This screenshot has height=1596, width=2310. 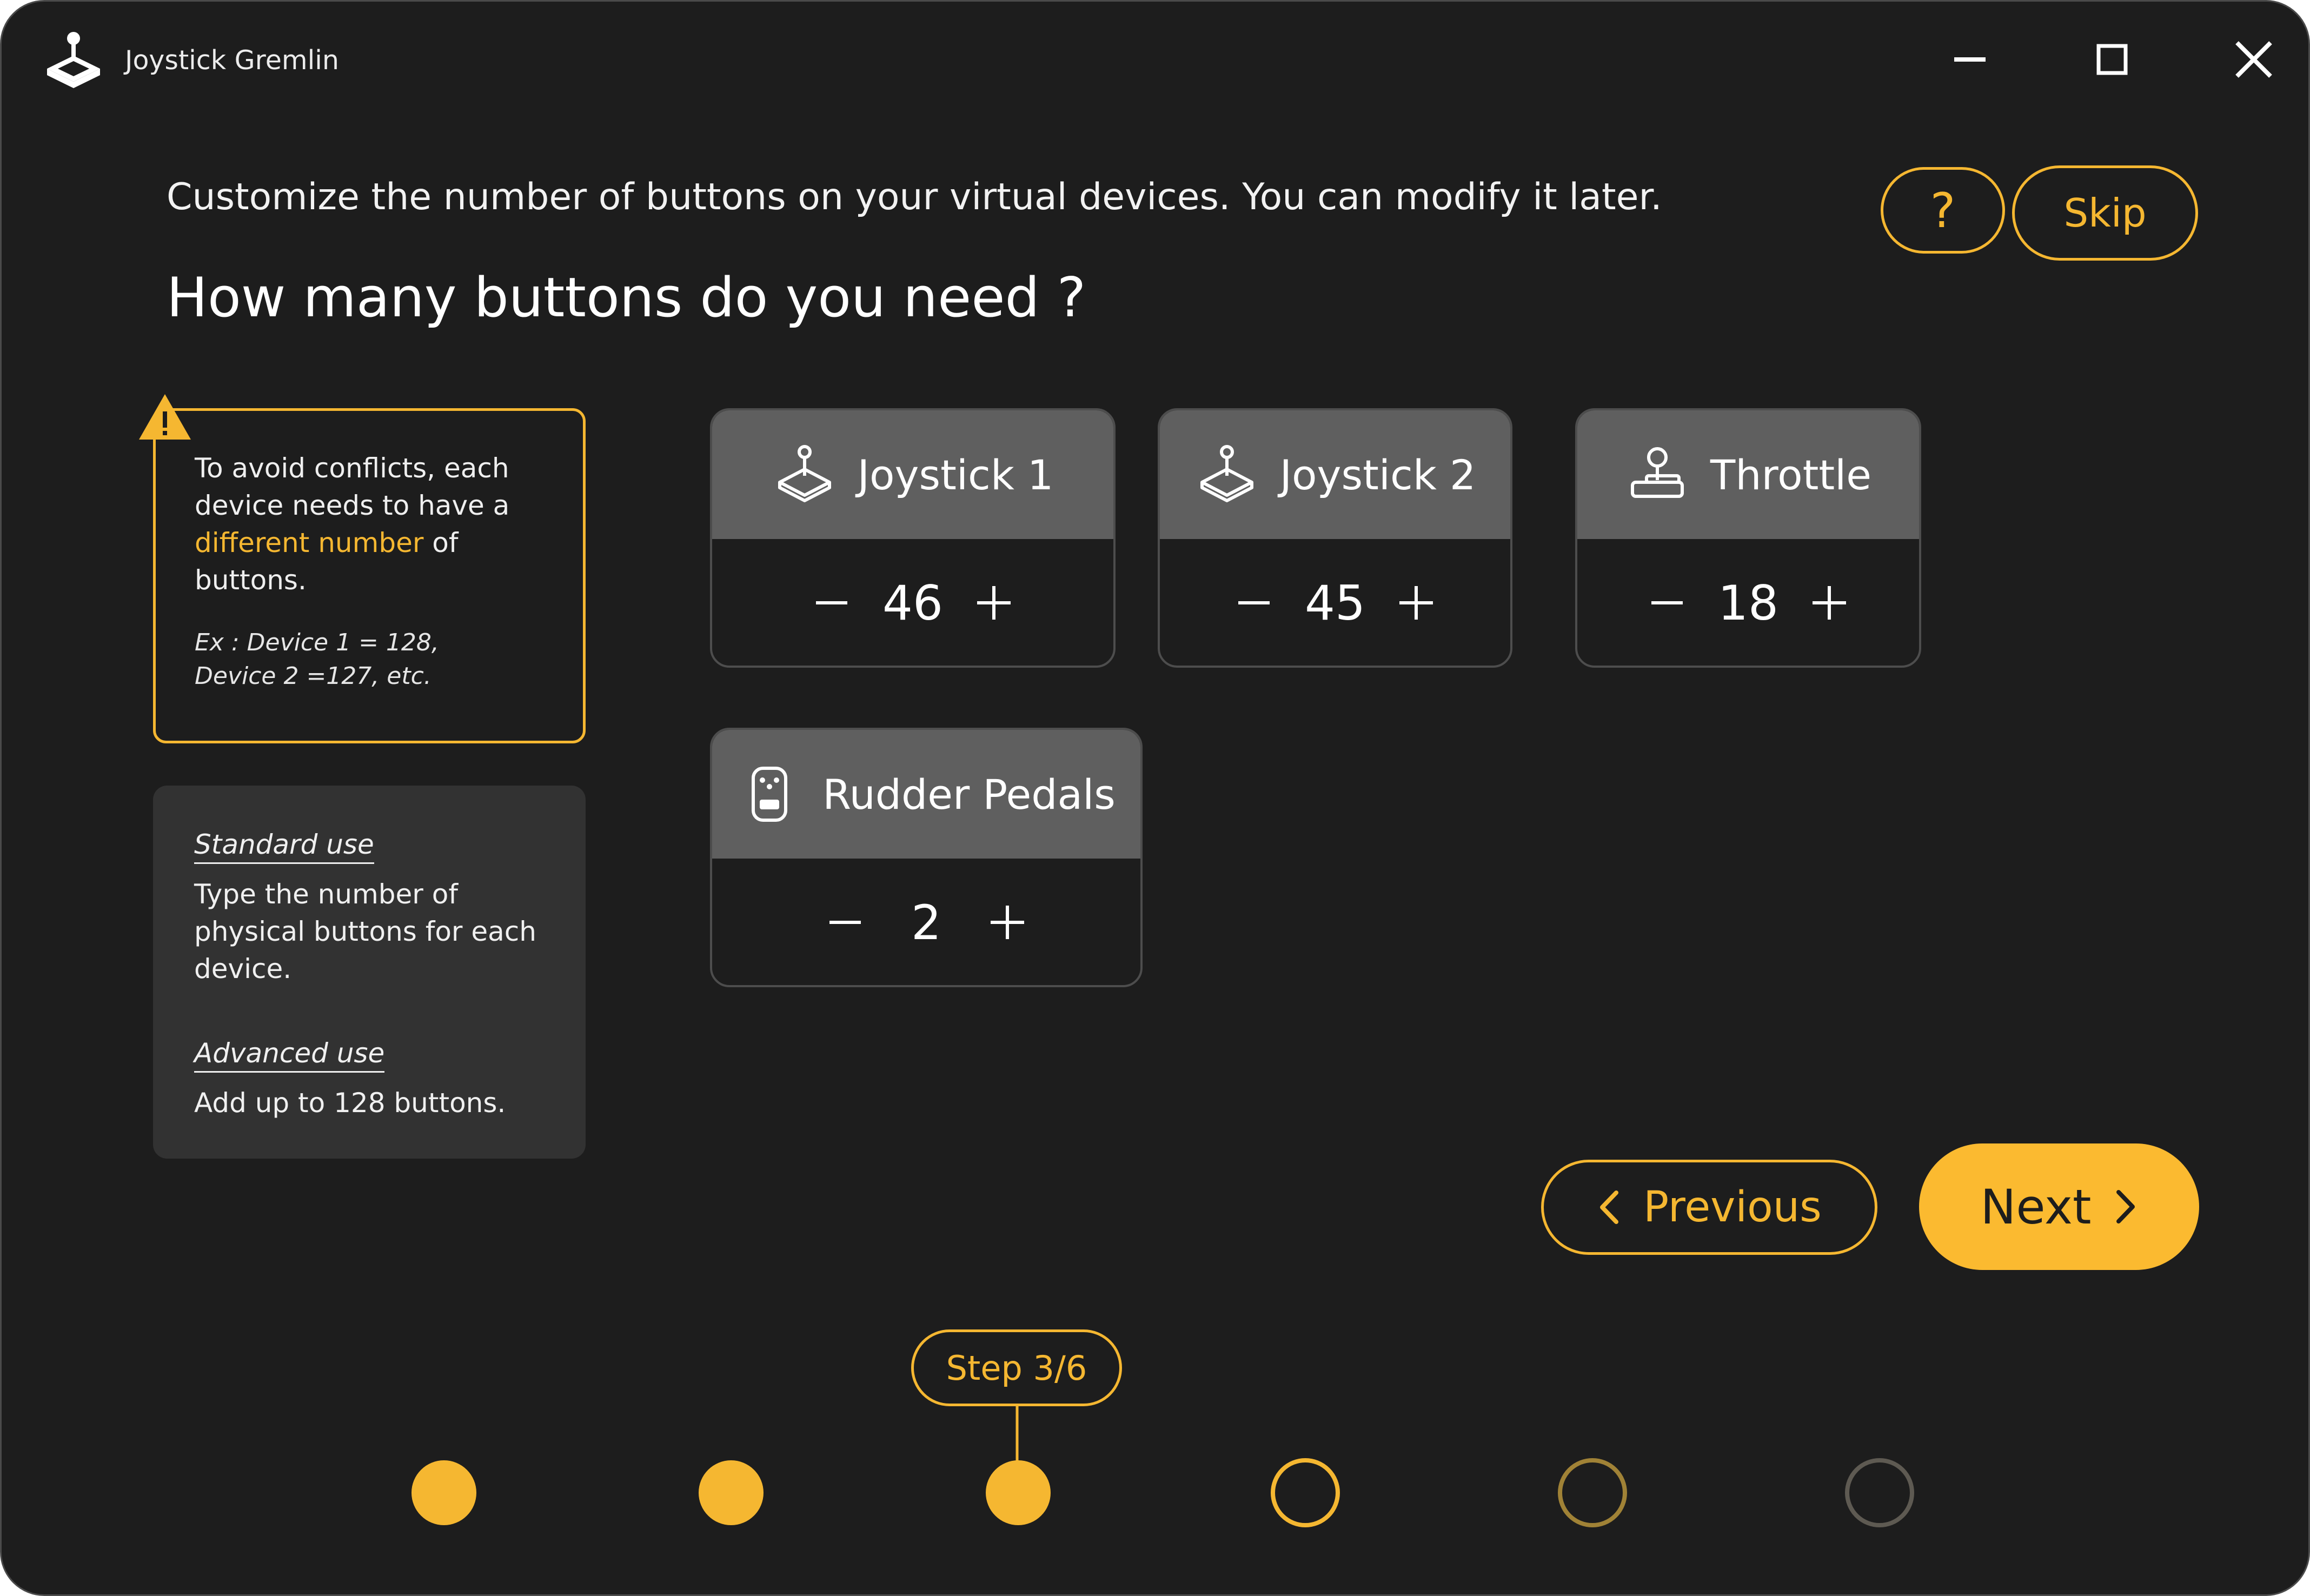 What do you see at coordinates (1162, 1466) in the screenshot?
I see `progress-stepper` at bounding box center [1162, 1466].